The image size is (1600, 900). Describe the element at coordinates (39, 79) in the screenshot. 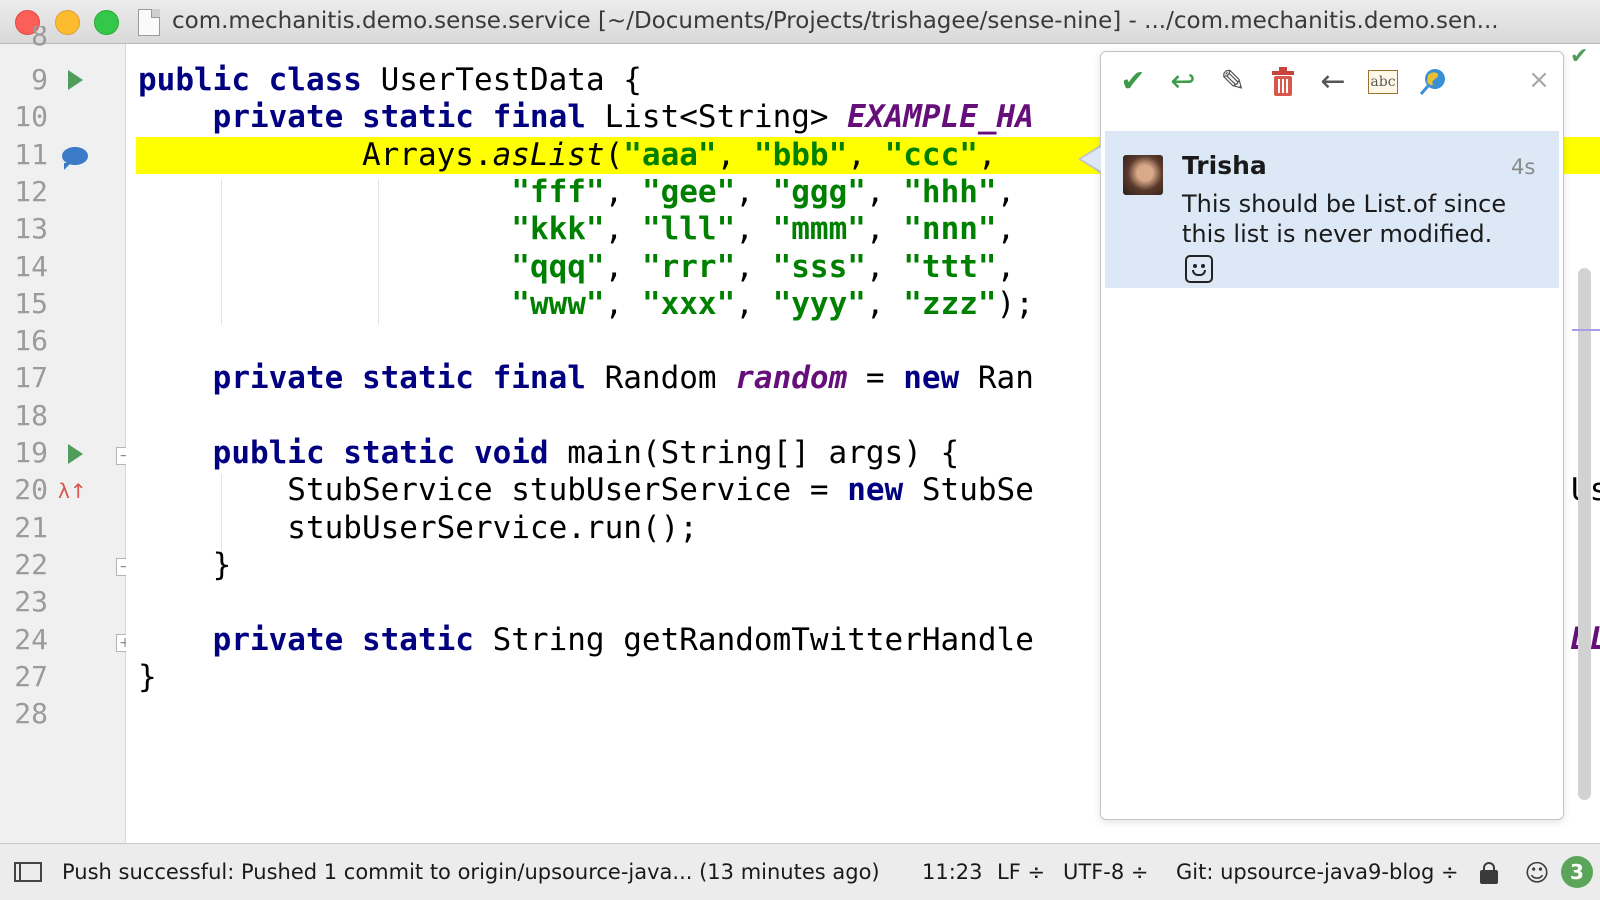

I see `line-number: 9` at that location.